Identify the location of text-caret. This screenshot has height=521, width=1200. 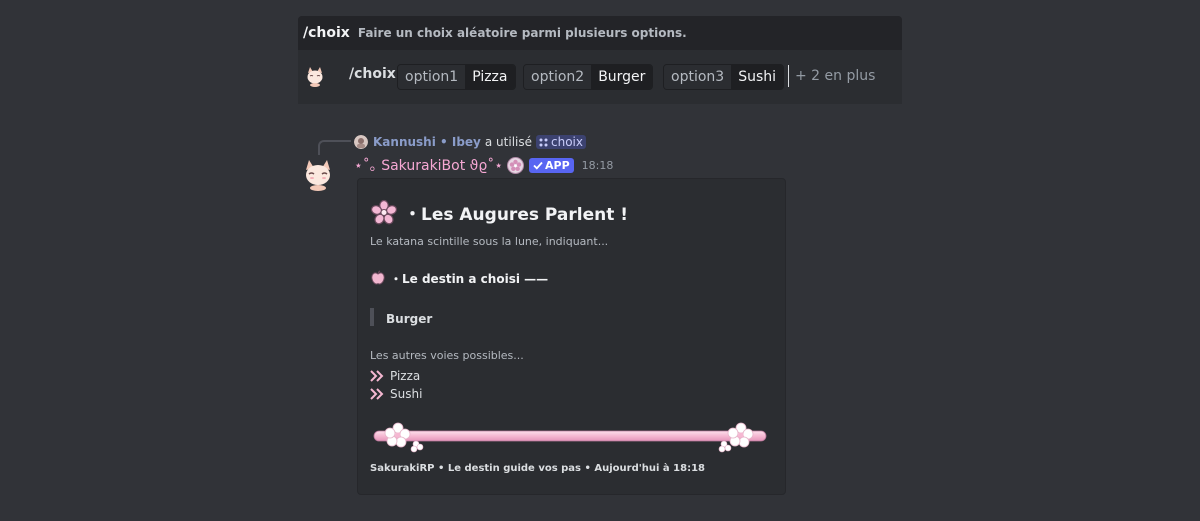
(788, 76).